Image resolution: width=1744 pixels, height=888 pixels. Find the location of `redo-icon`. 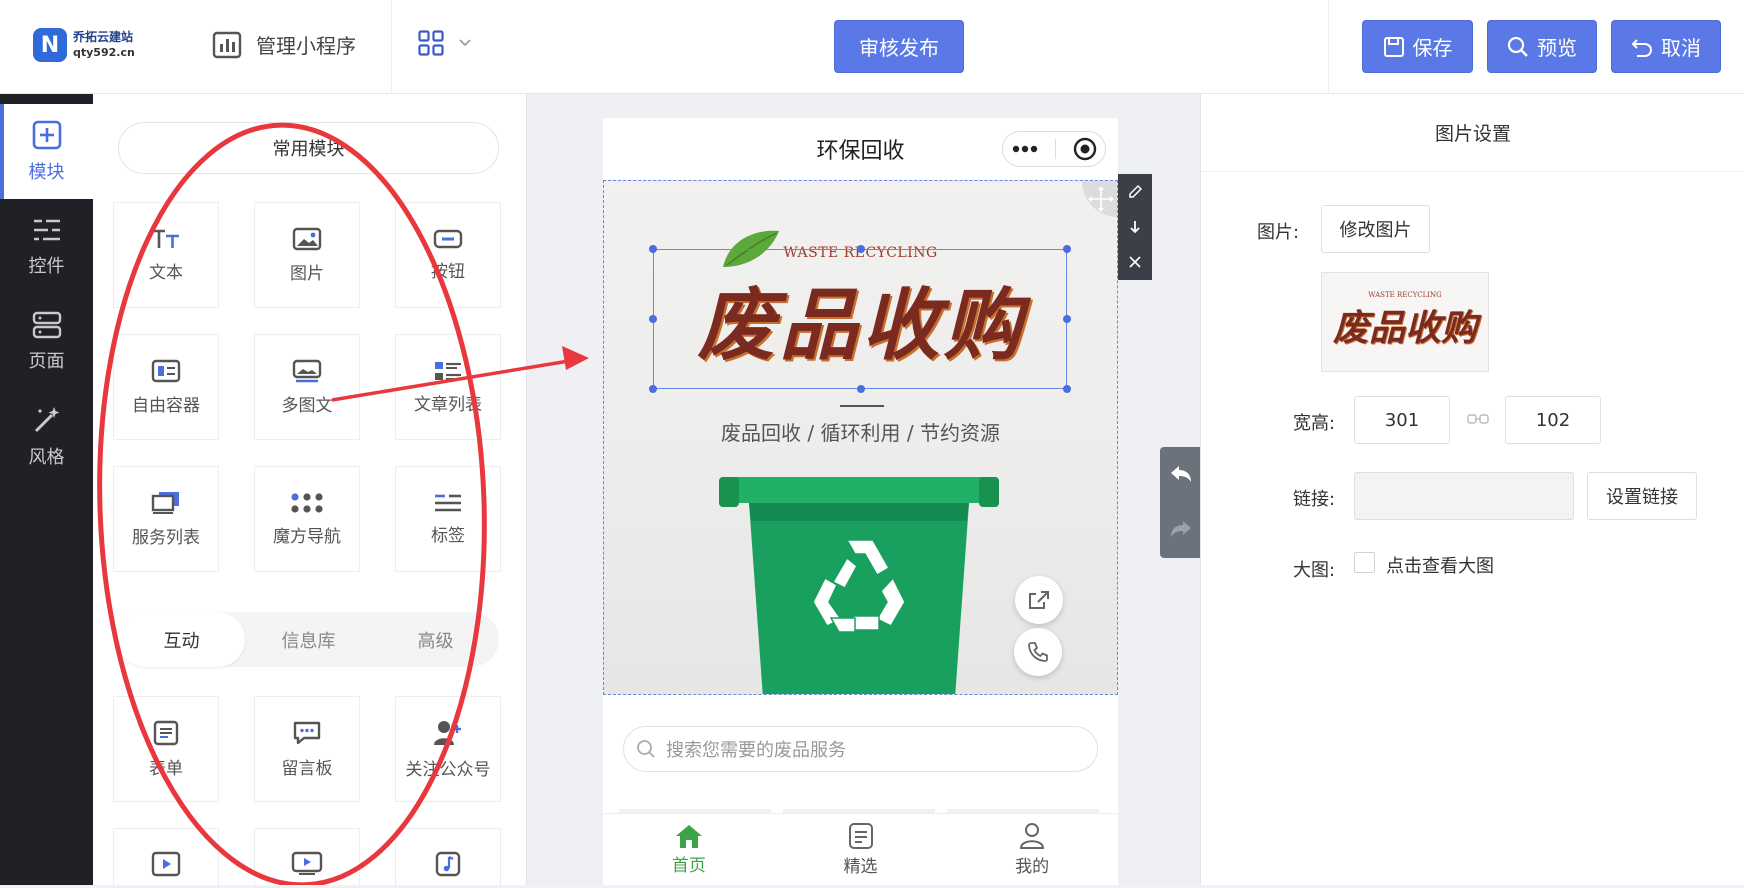

redo-icon is located at coordinates (1180, 528).